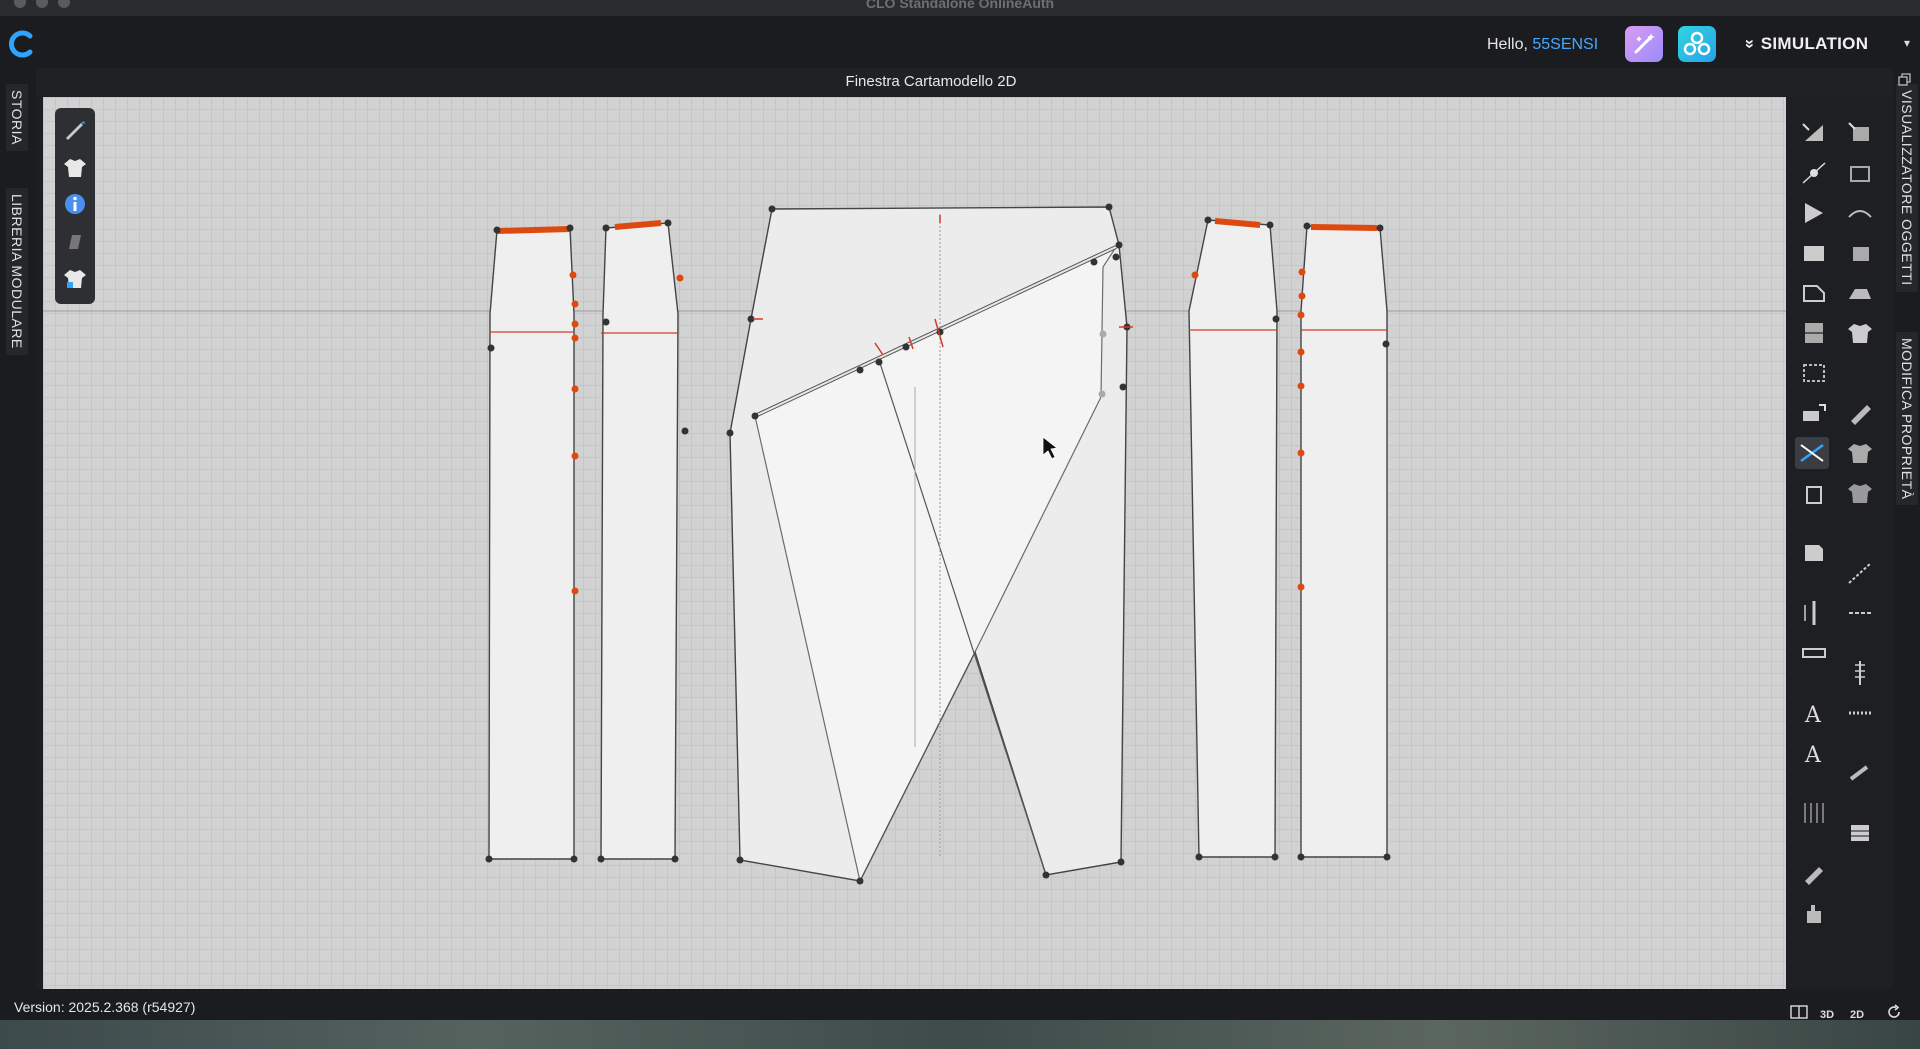 Image resolution: width=1920 pixels, height=1049 pixels. Describe the element at coordinates (1814, 613) in the screenshot. I see `ruler-icon` at that location.